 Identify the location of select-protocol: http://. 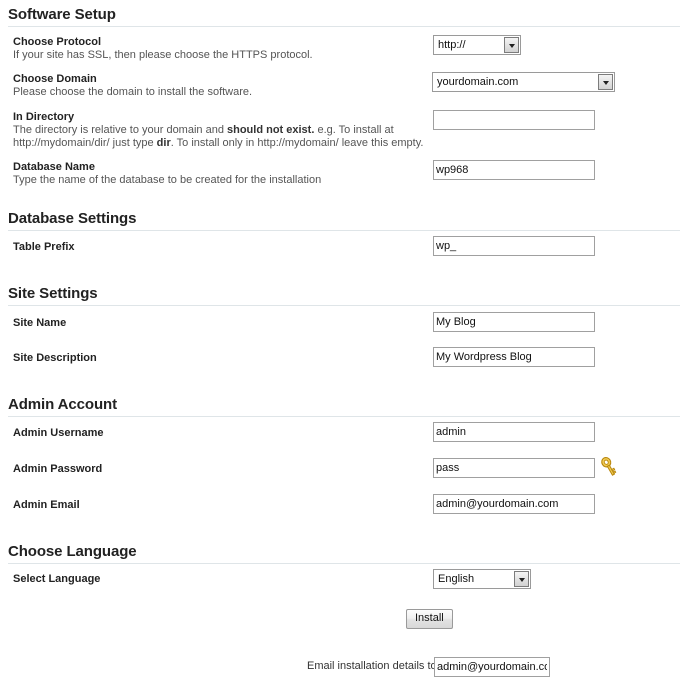
(477, 45).